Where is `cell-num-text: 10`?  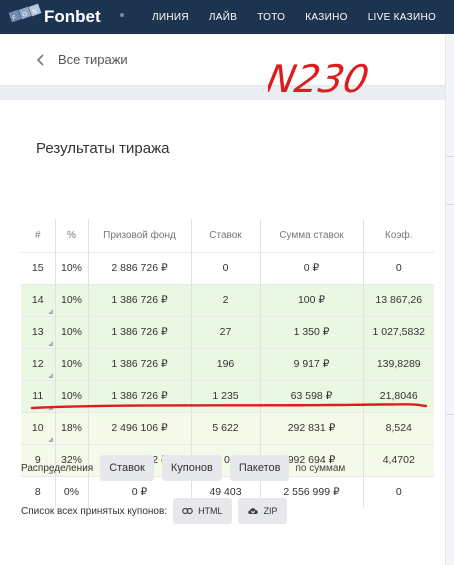
cell-num-text: 10 is located at coordinates (37, 428).